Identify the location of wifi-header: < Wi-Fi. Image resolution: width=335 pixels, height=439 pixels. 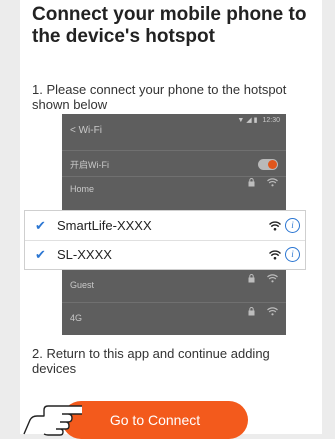
(86, 130).